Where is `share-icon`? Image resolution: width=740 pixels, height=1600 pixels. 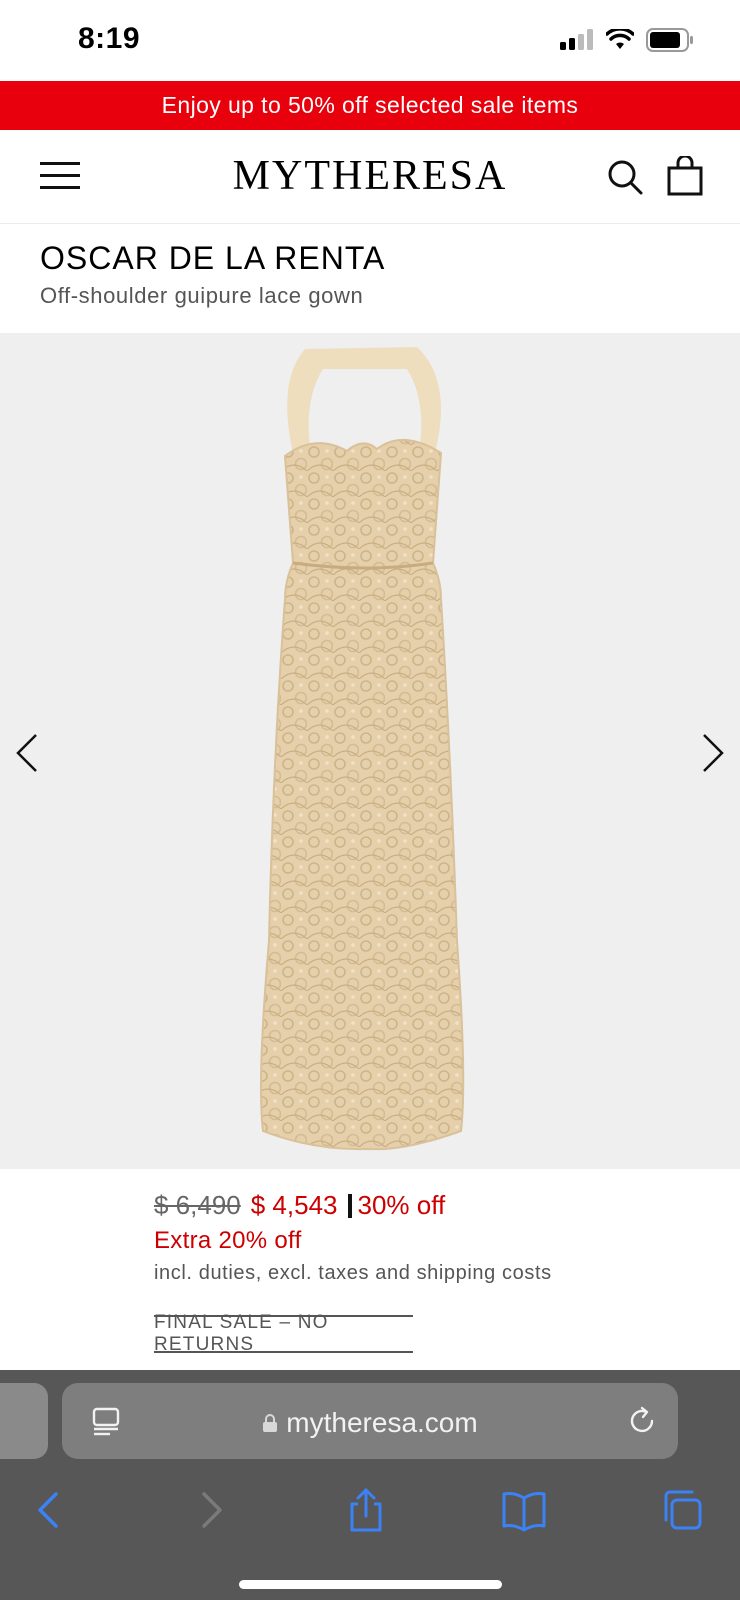
share-icon is located at coordinates (366, 1510).